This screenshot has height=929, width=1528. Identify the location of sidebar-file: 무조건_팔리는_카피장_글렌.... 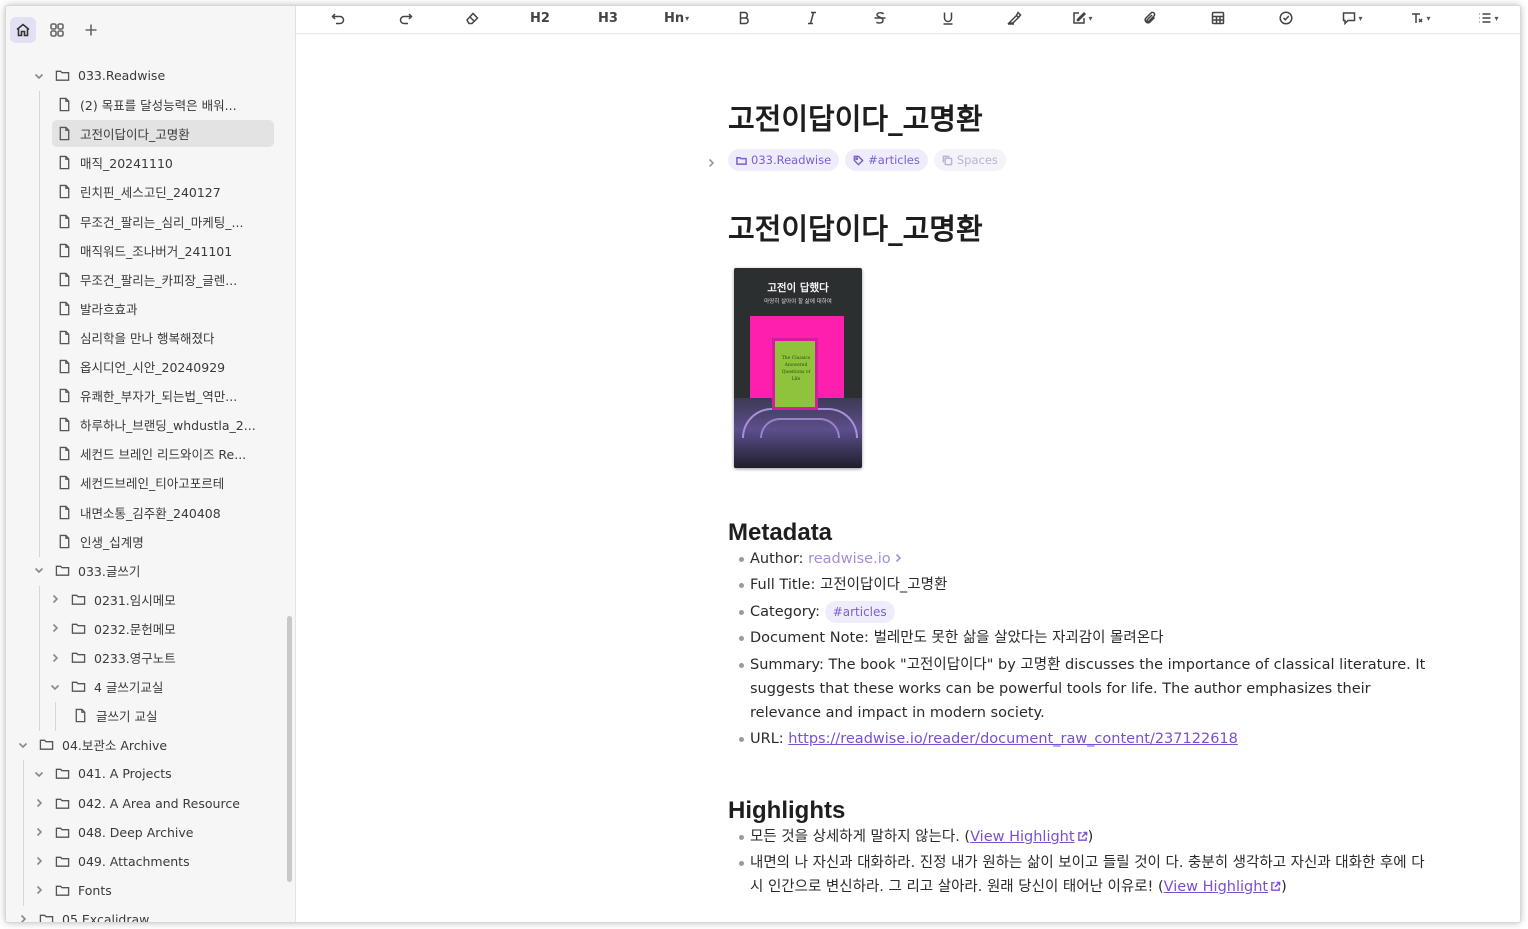
(163, 279).